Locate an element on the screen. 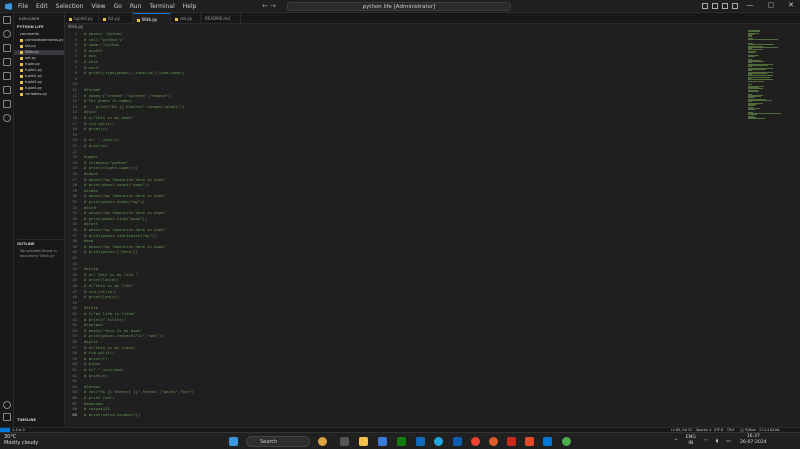 The height and width of the screenshot is (449, 800). code-line: # print(st+phn.upper()) is located at coordinates (111, 167).